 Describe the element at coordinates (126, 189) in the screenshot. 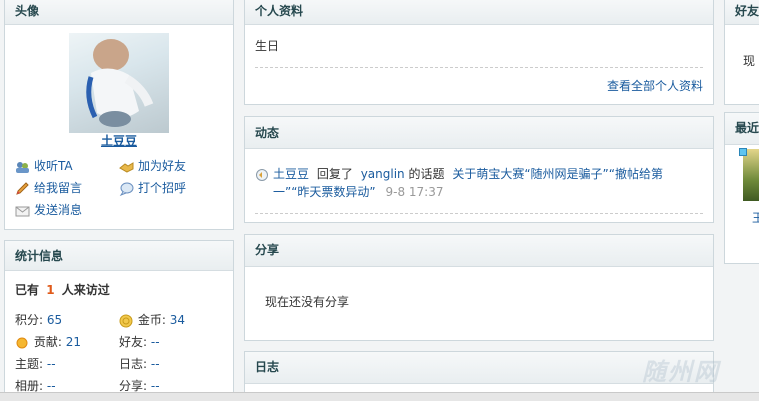

I see `greet-icon` at that location.